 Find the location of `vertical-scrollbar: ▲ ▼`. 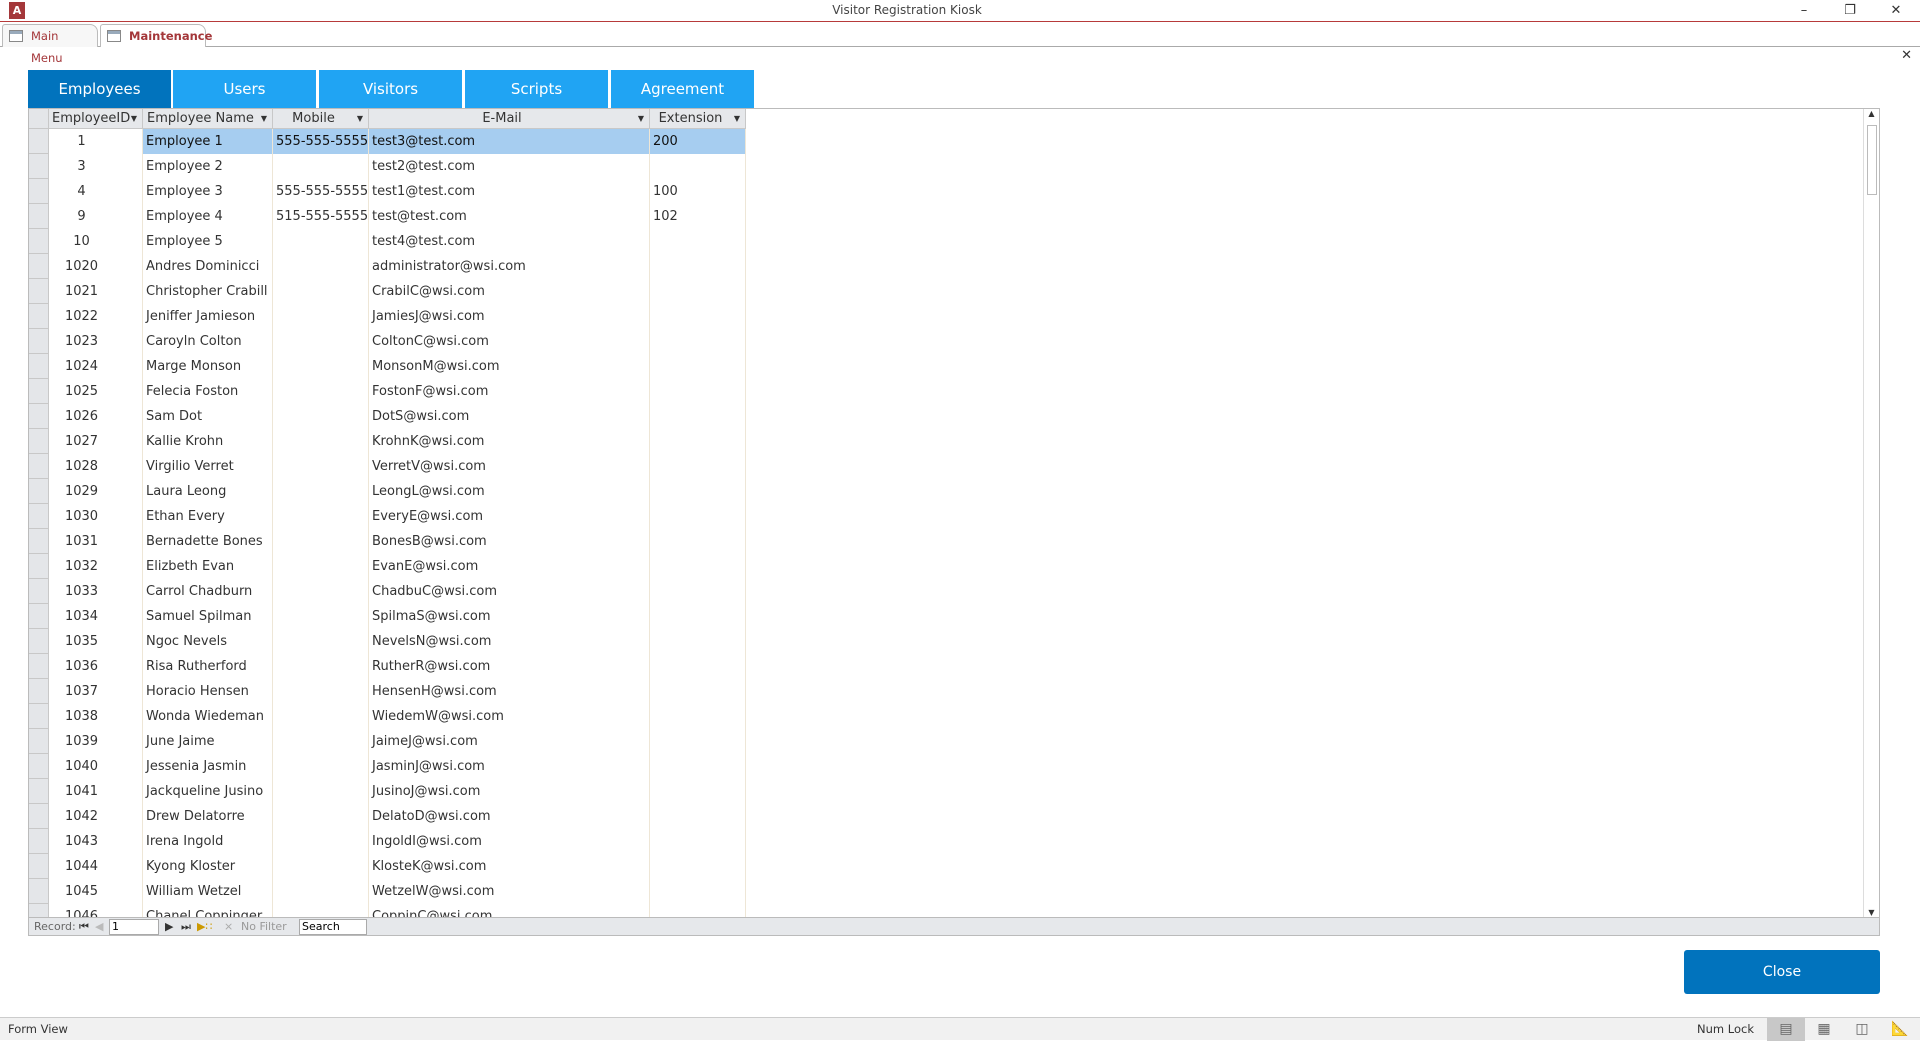

vertical-scrollbar: ▲ ▼ is located at coordinates (1871, 513).